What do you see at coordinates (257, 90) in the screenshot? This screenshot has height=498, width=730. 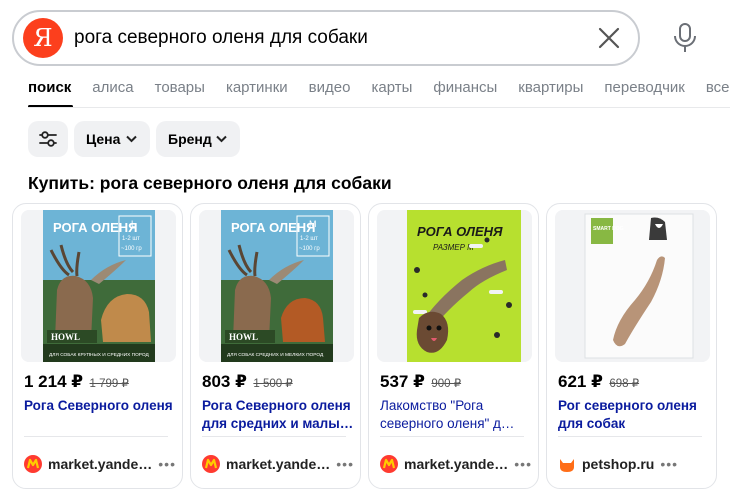 I see `tab-images: картинки` at bounding box center [257, 90].